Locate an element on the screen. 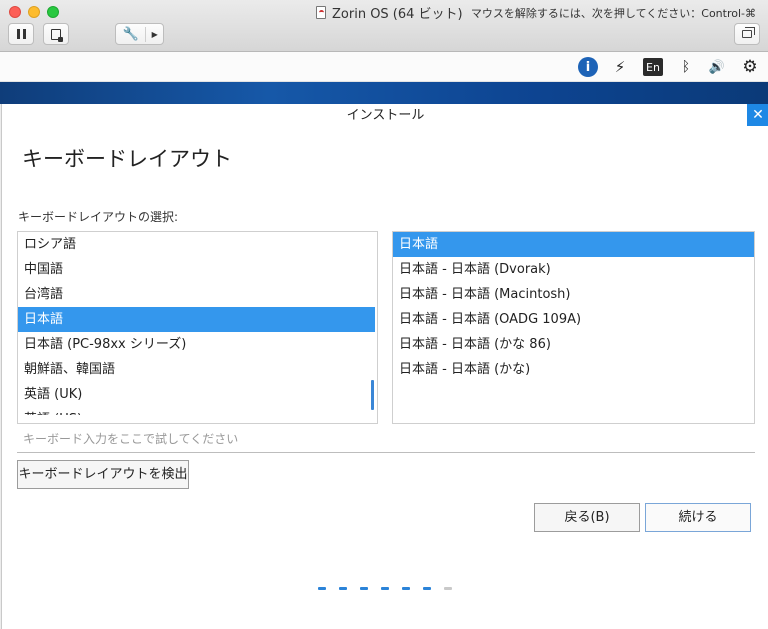 The height and width of the screenshot is (629, 768). install-progress is located at coordinates (385, 588).